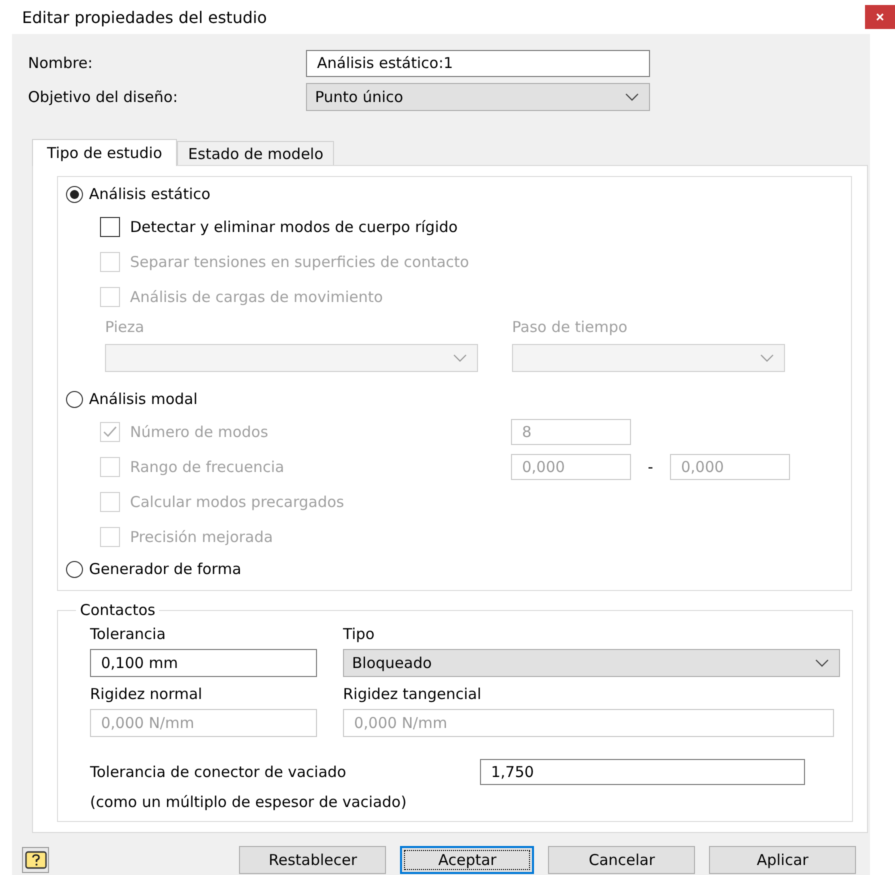 This screenshot has height=875, width=895. What do you see at coordinates (642, 772) in the screenshot?
I see `shell-tolerance-field: 1,750` at bounding box center [642, 772].